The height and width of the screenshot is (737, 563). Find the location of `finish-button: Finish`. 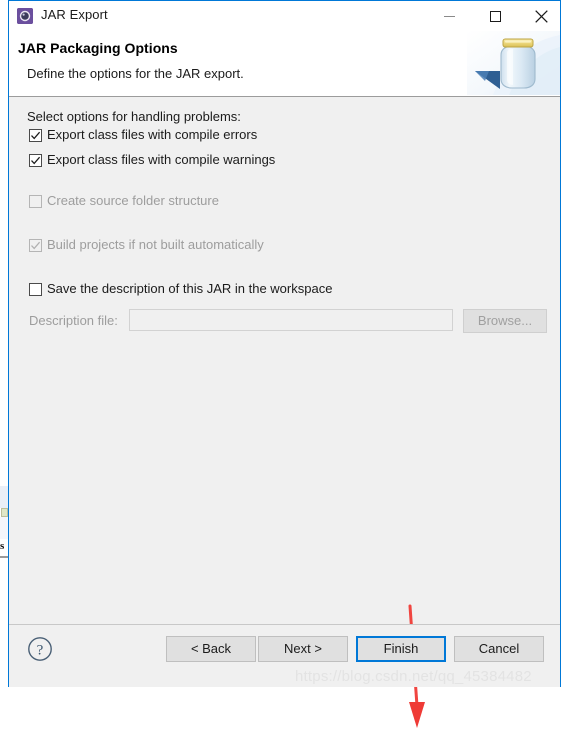

finish-button: Finish is located at coordinates (401, 649).